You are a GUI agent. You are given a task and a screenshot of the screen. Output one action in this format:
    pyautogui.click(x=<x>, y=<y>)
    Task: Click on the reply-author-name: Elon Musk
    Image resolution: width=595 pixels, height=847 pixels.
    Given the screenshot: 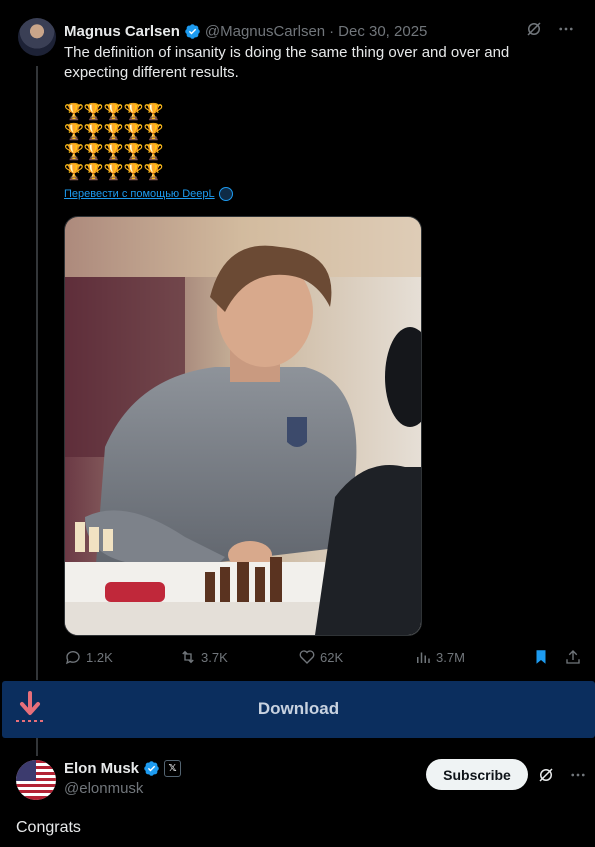 What is the action you would take?
    pyautogui.click(x=101, y=768)
    